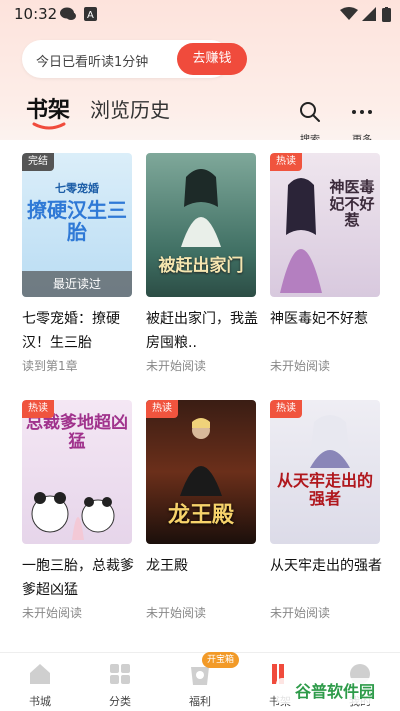 The width and height of the screenshot is (400, 711). I want to click on nav-label: 福利, so click(200, 701).